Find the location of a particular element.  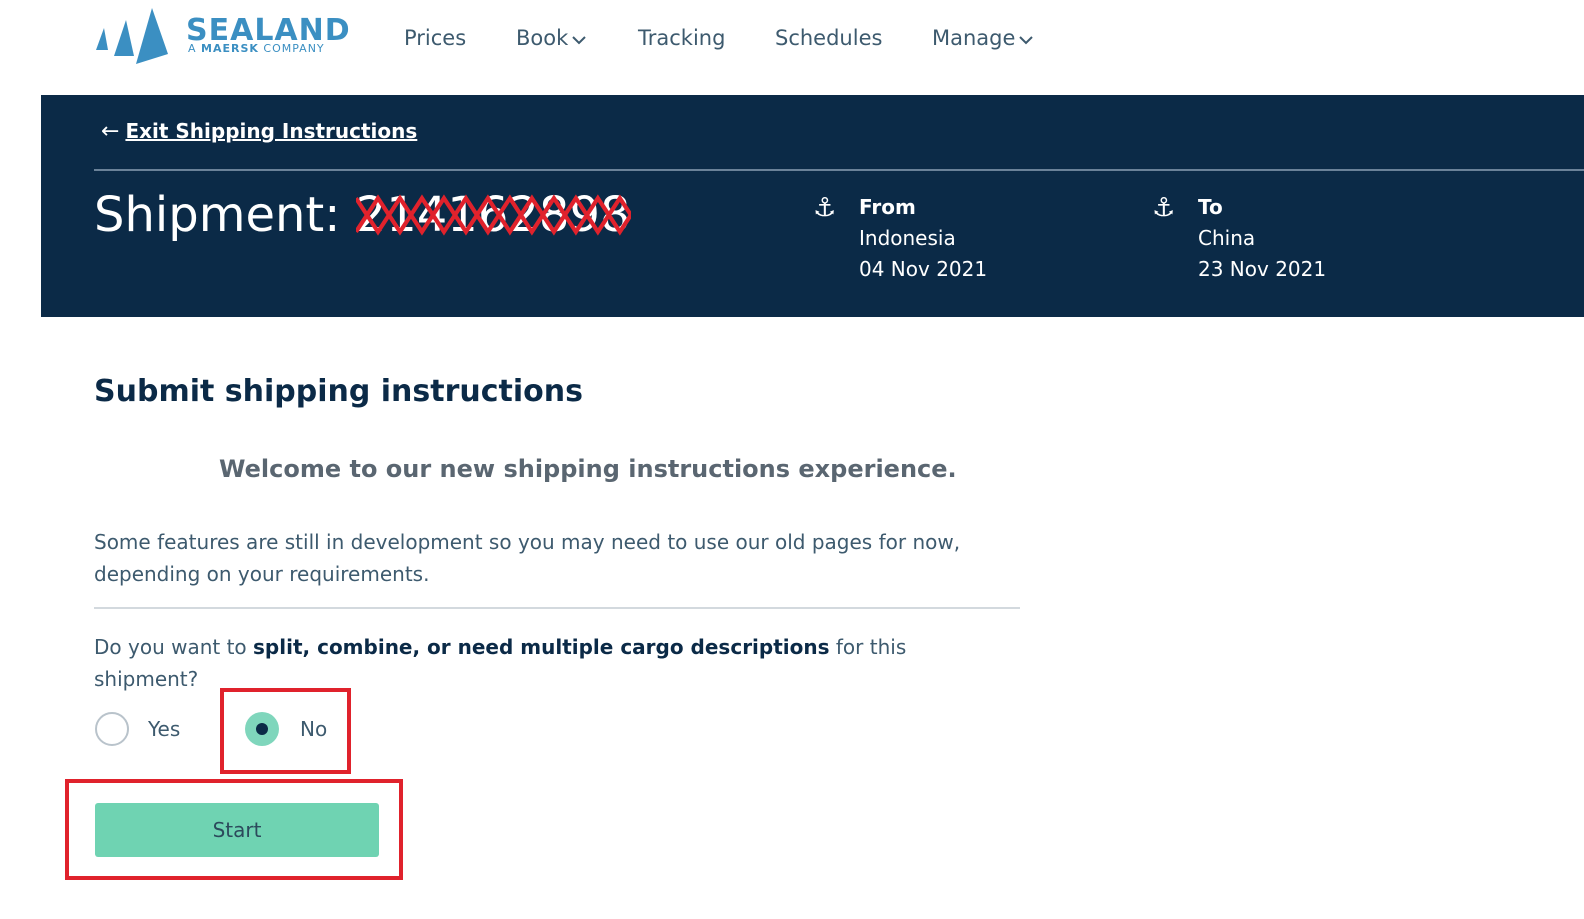

radio-no-label: No is located at coordinates (313, 729).